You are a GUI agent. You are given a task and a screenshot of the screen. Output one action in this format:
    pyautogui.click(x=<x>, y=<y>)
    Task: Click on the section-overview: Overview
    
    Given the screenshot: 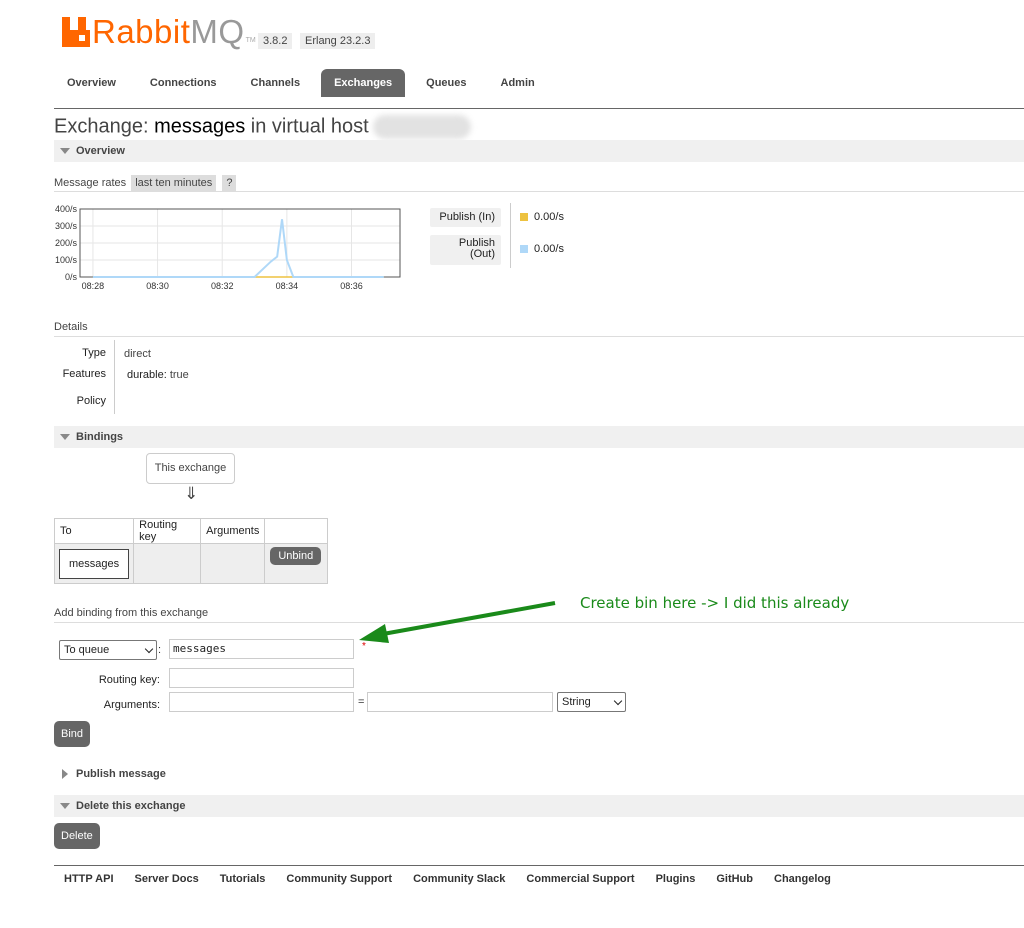 What is the action you would take?
    pyautogui.click(x=539, y=151)
    